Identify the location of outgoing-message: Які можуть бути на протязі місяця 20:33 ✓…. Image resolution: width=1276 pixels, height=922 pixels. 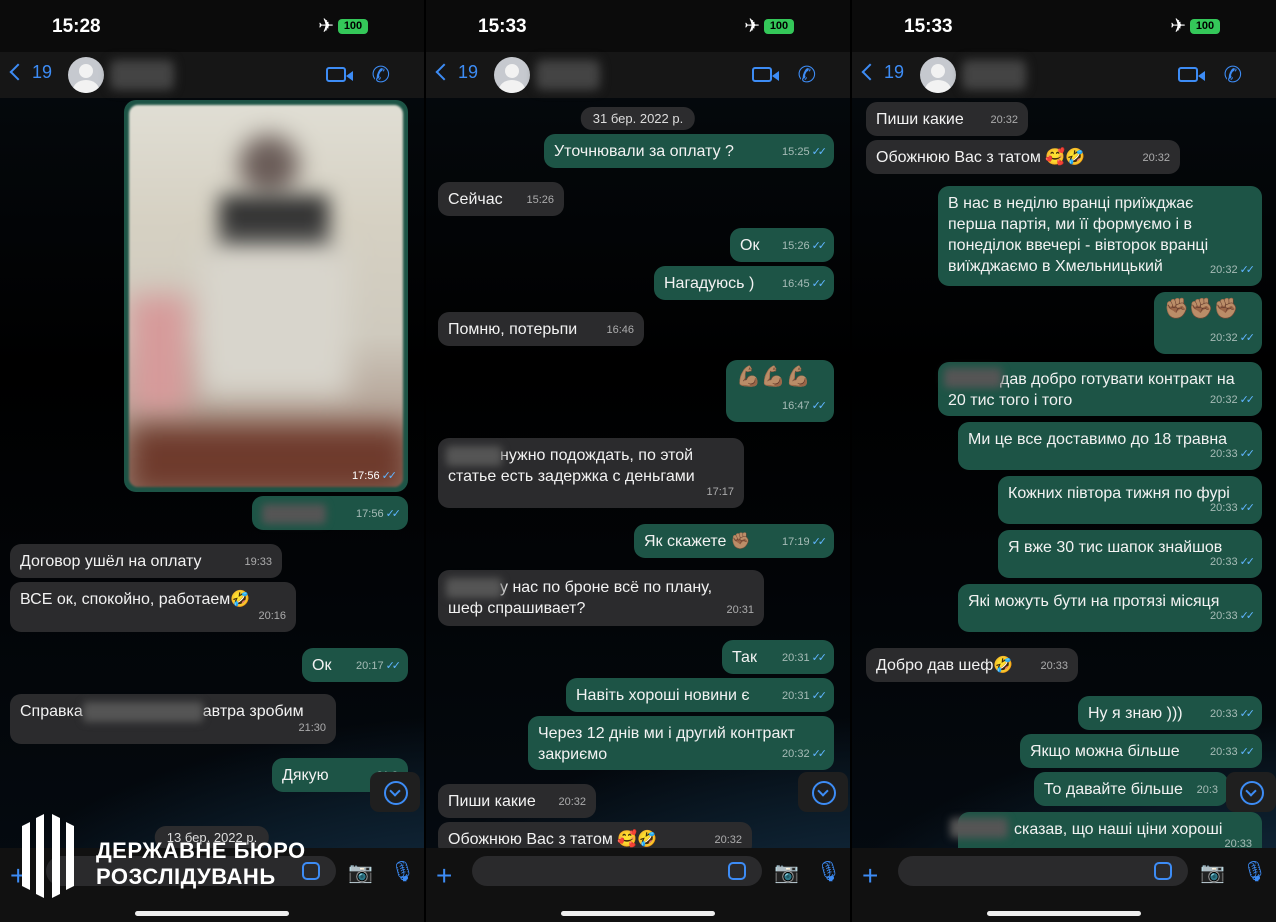
(1110, 608).